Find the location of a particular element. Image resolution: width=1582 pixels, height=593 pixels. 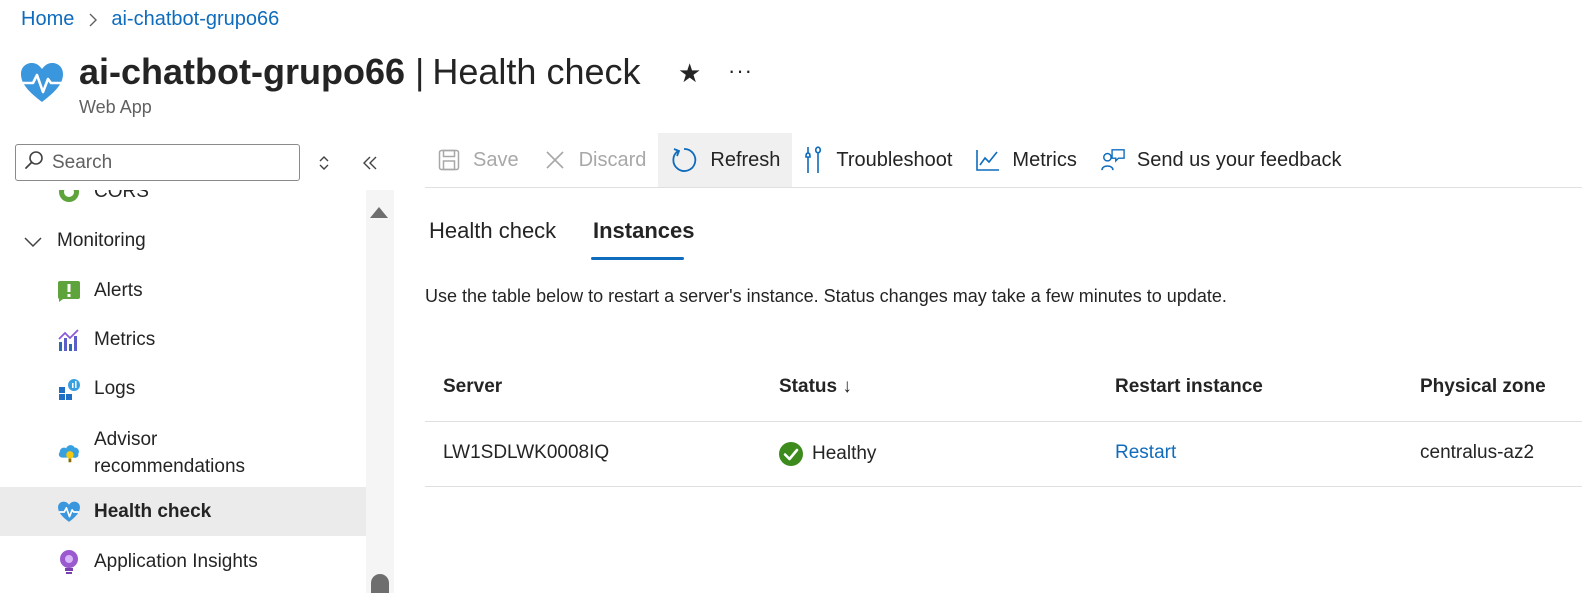

cell-status: Healthy is located at coordinates (827, 454).